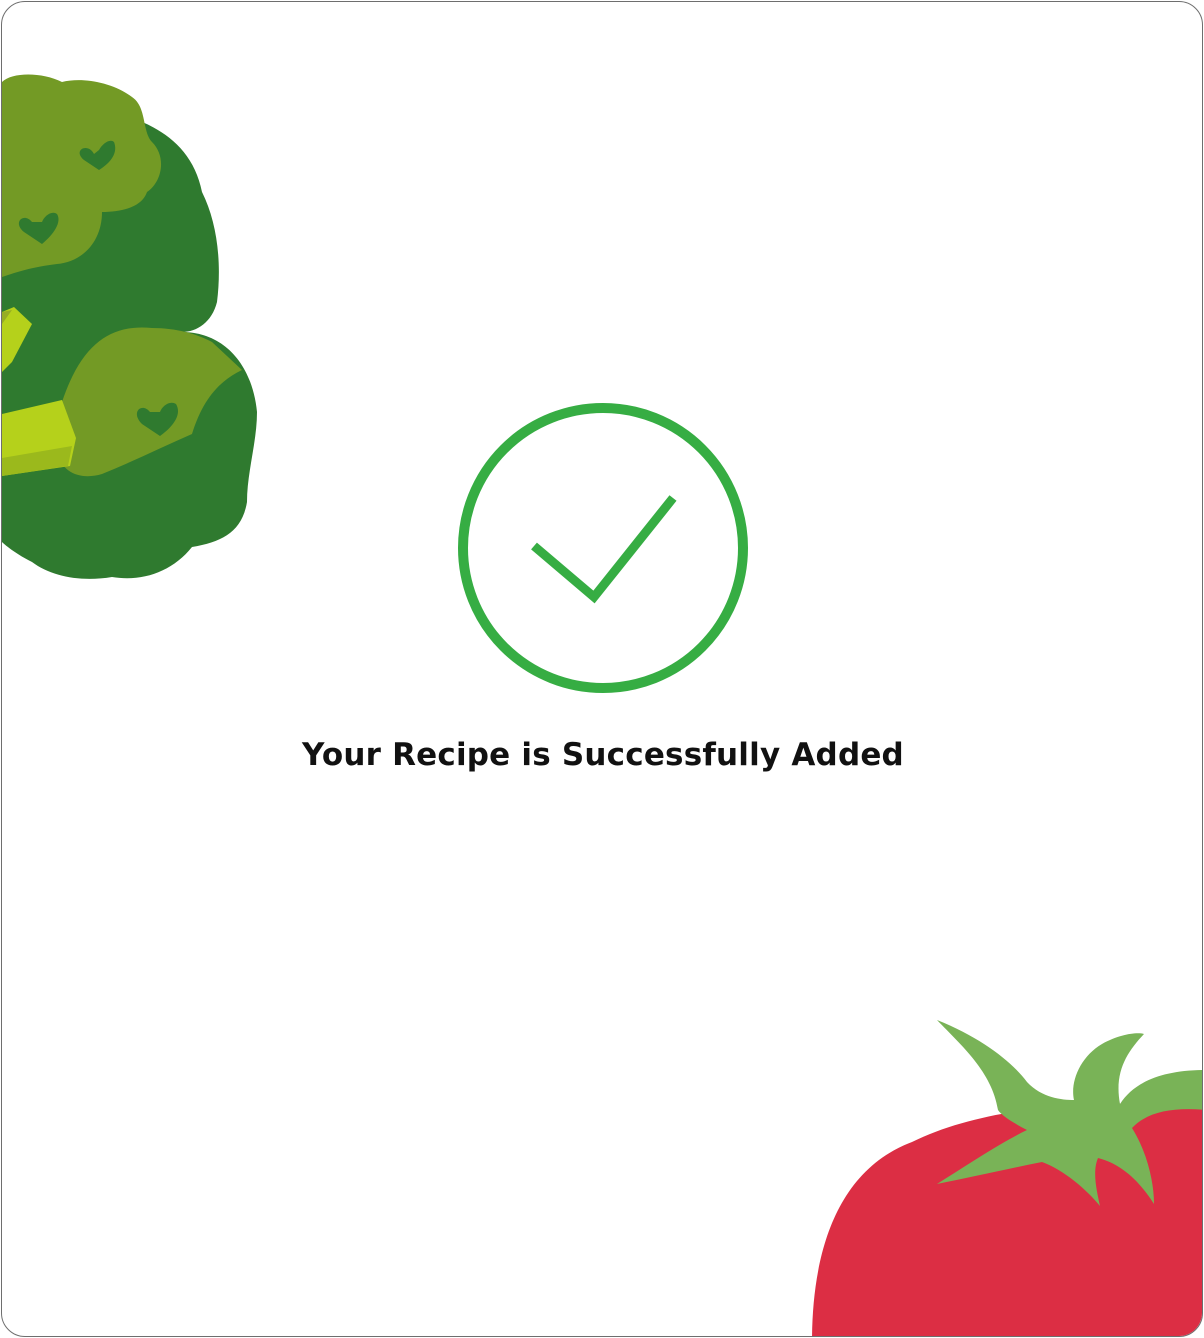  Describe the element at coordinates (603, 548) in the screenshot. I see `check-circle-icon` at that location.